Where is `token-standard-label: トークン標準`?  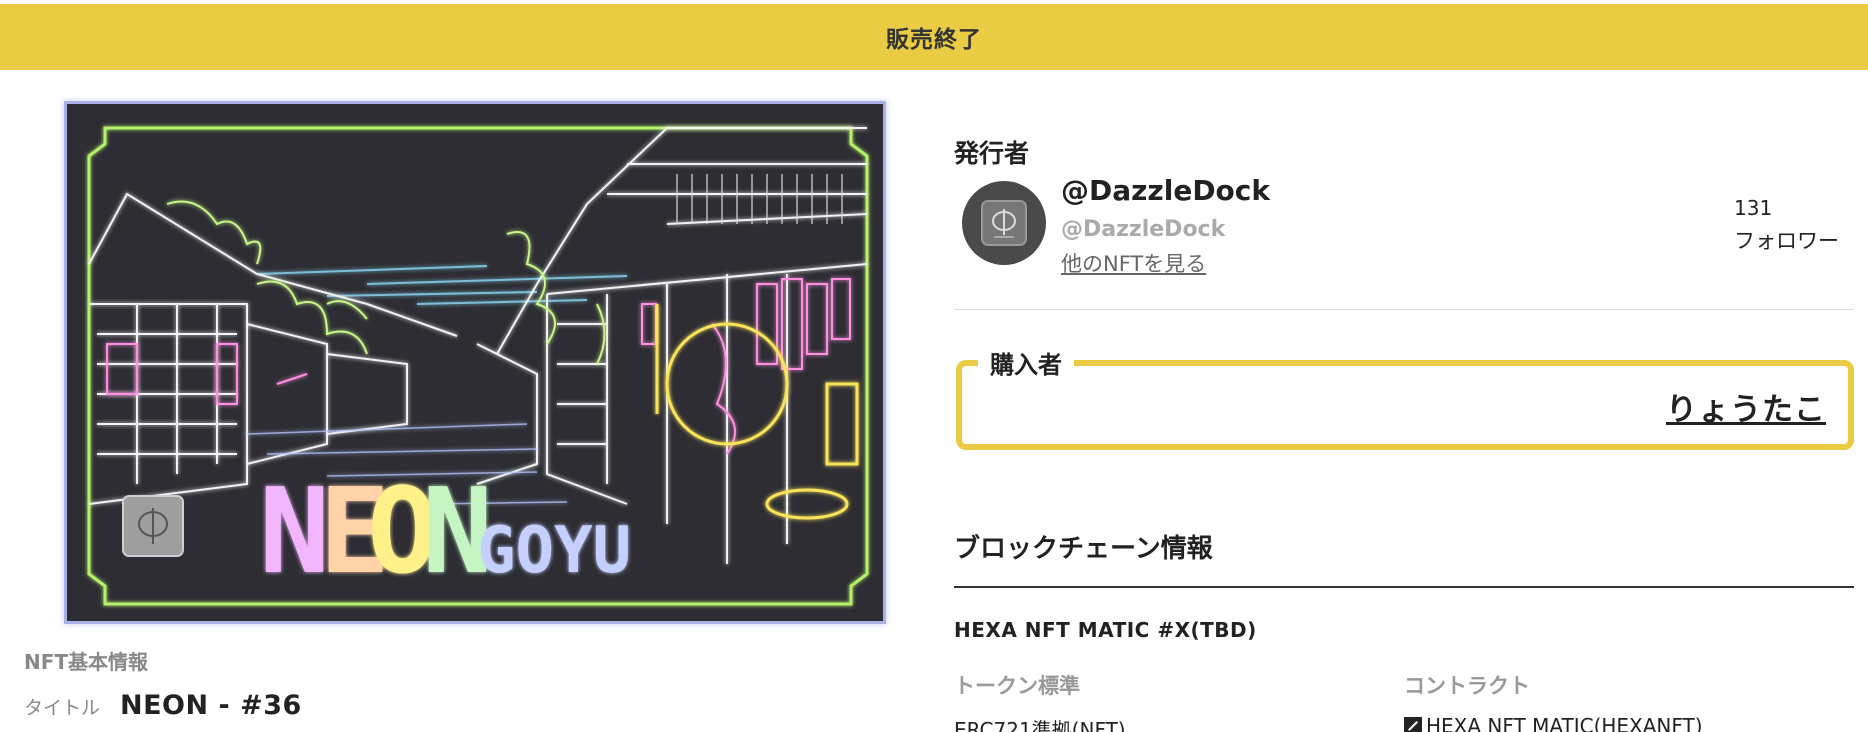 token-standard-label: トークン標準 is located at coordinates (1017, 686).